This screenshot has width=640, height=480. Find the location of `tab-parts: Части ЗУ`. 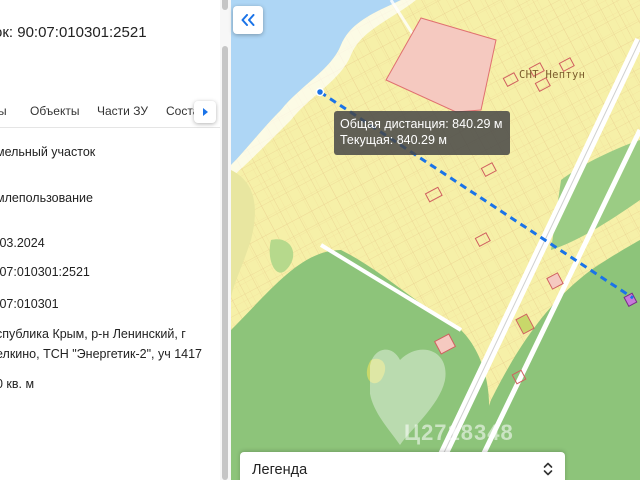

tab-parts: Части ЗУ is located at coordinates (122, 111).